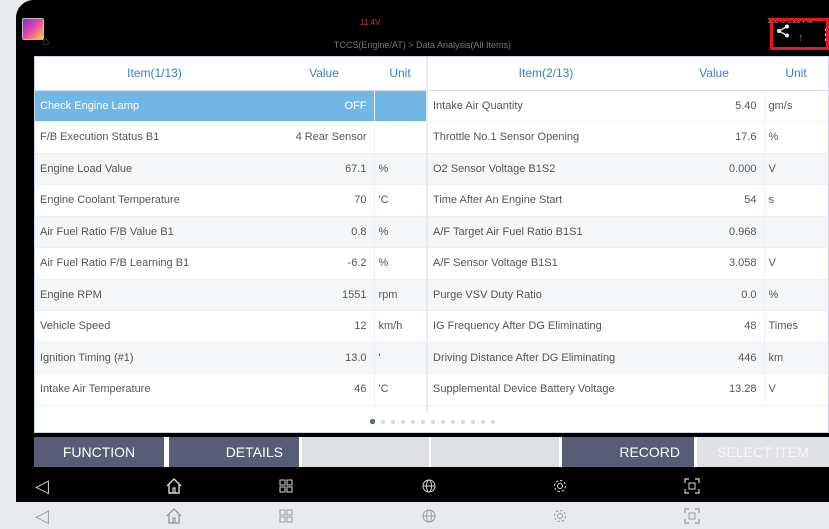  What do you see at coordinates (154, 295) in the screenshot?
I see `row-name: Engine RPM` at bounding box center [154, 295].